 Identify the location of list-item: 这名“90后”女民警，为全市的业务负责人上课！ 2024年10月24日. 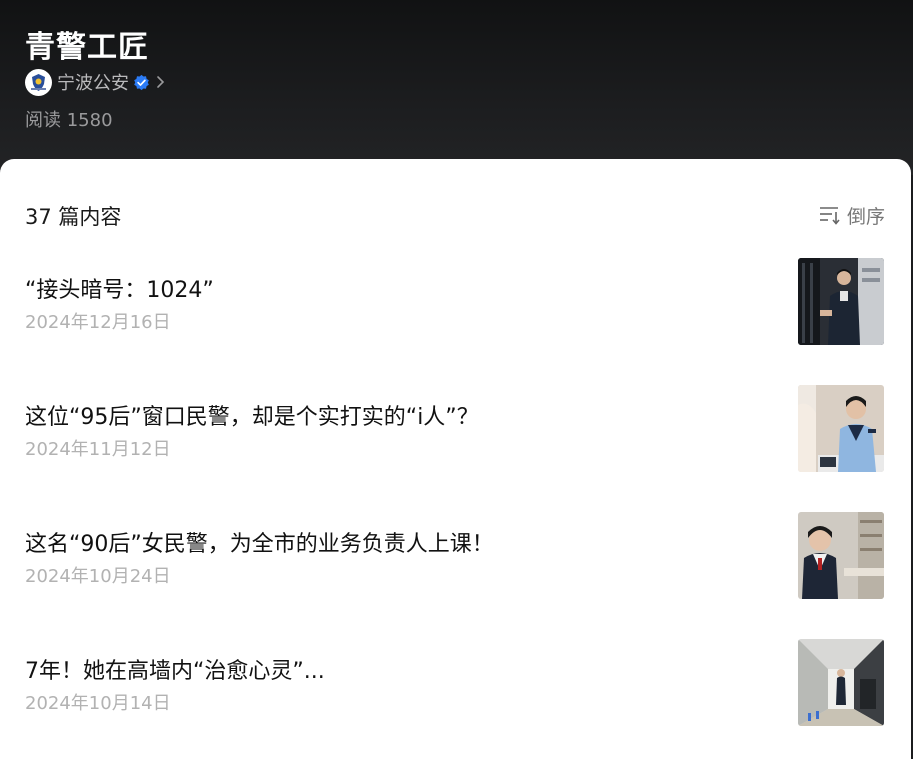
(455, 557).